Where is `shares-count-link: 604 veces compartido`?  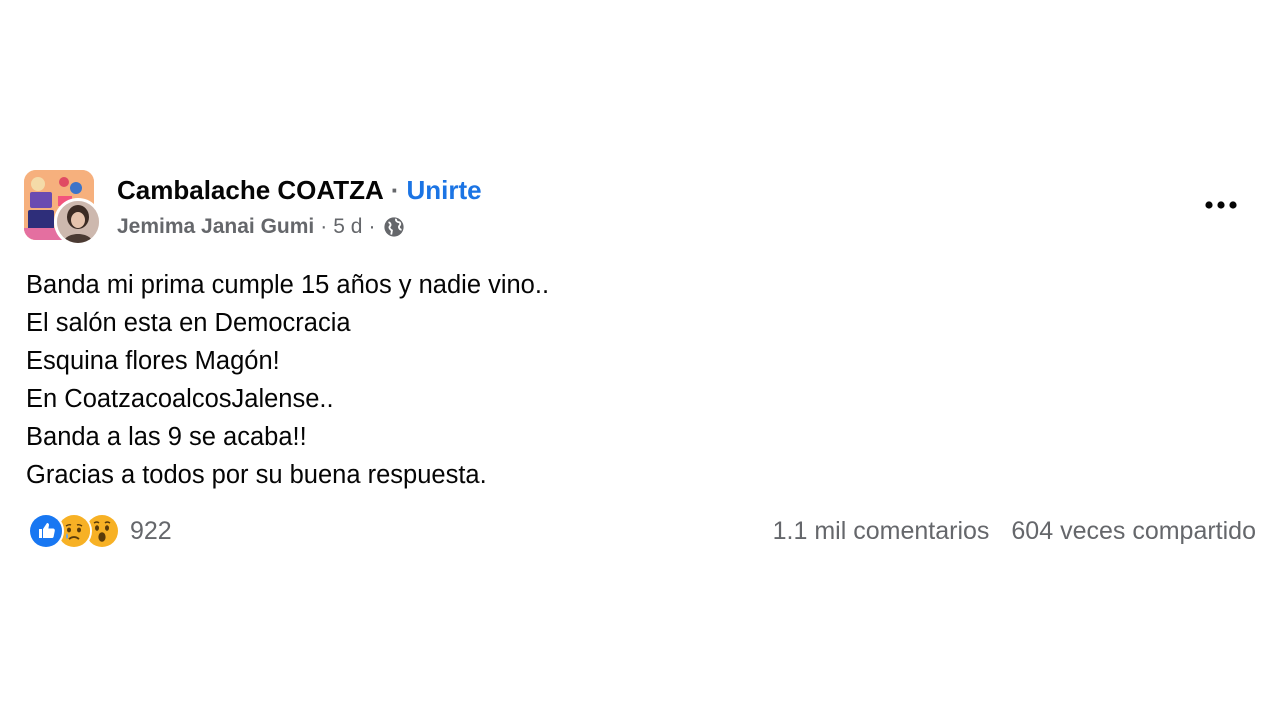 shares-count-link: 604 veces compartido is located at coordinates (1133, 531).